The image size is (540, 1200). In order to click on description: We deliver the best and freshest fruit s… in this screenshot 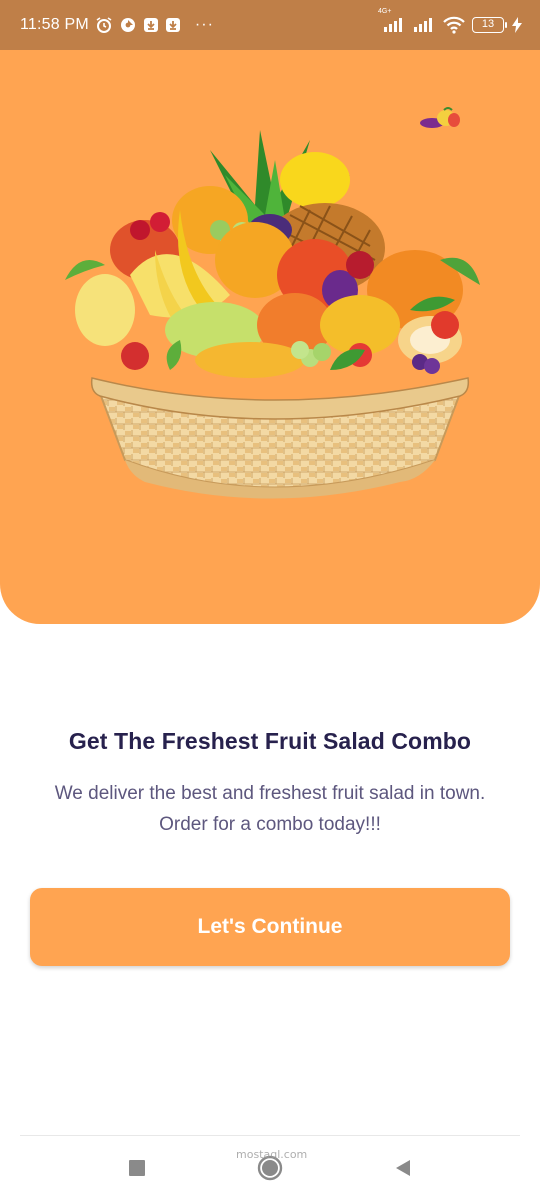, I will do `click(270, 809)`.